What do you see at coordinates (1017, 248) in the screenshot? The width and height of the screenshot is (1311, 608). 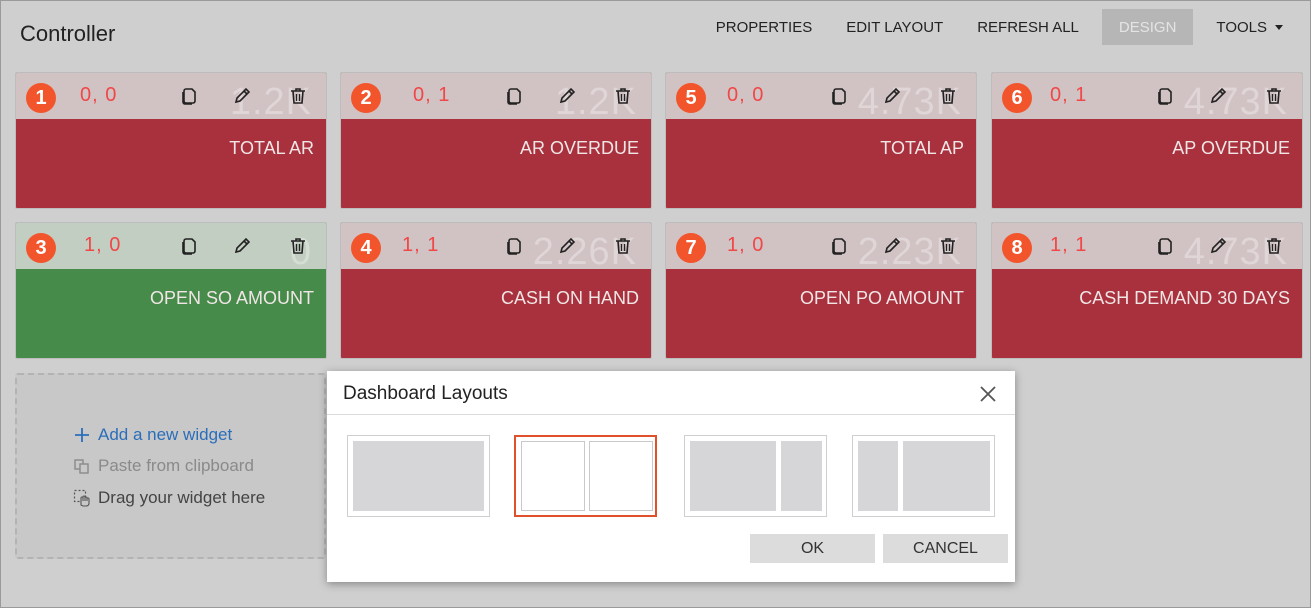 I see `order-badge: 8` at bounding box center [1017, 248].